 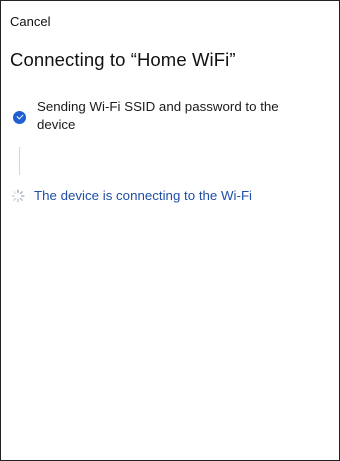 I want to click on page-title: Connecting to “Home WiFi”, so click(x=123, y=59).